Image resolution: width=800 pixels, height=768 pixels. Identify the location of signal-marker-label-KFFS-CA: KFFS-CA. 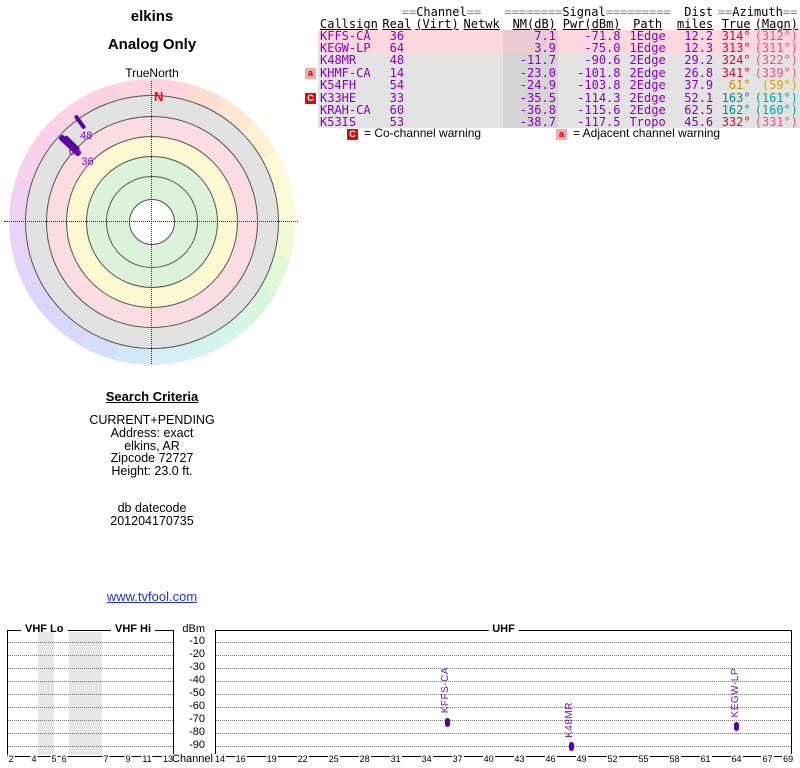
(446, 690).